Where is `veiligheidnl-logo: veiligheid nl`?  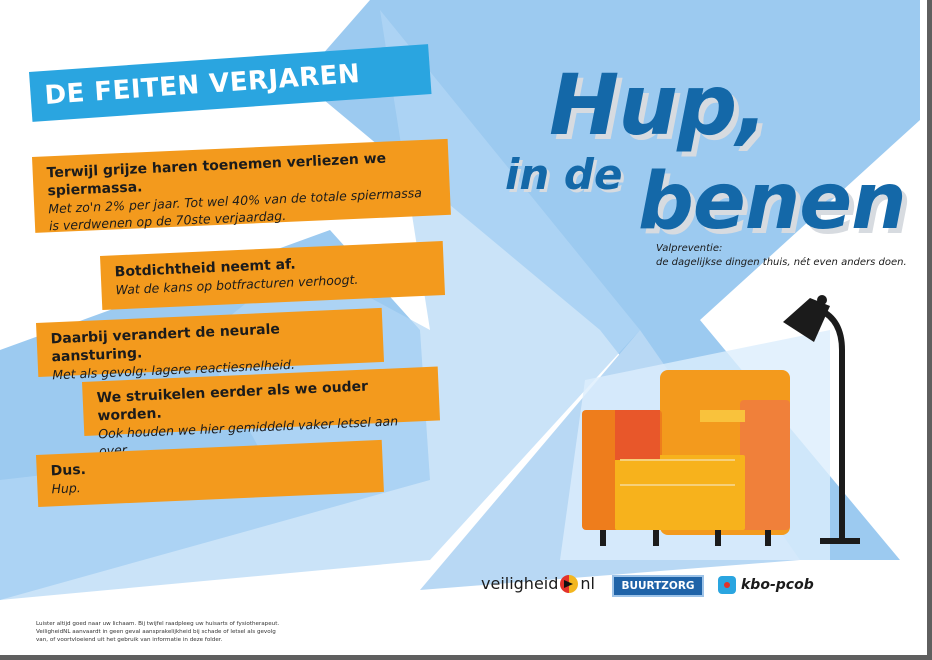
veiligheidnl-logo: veiligheid nl is located at coordinates (538, 583).